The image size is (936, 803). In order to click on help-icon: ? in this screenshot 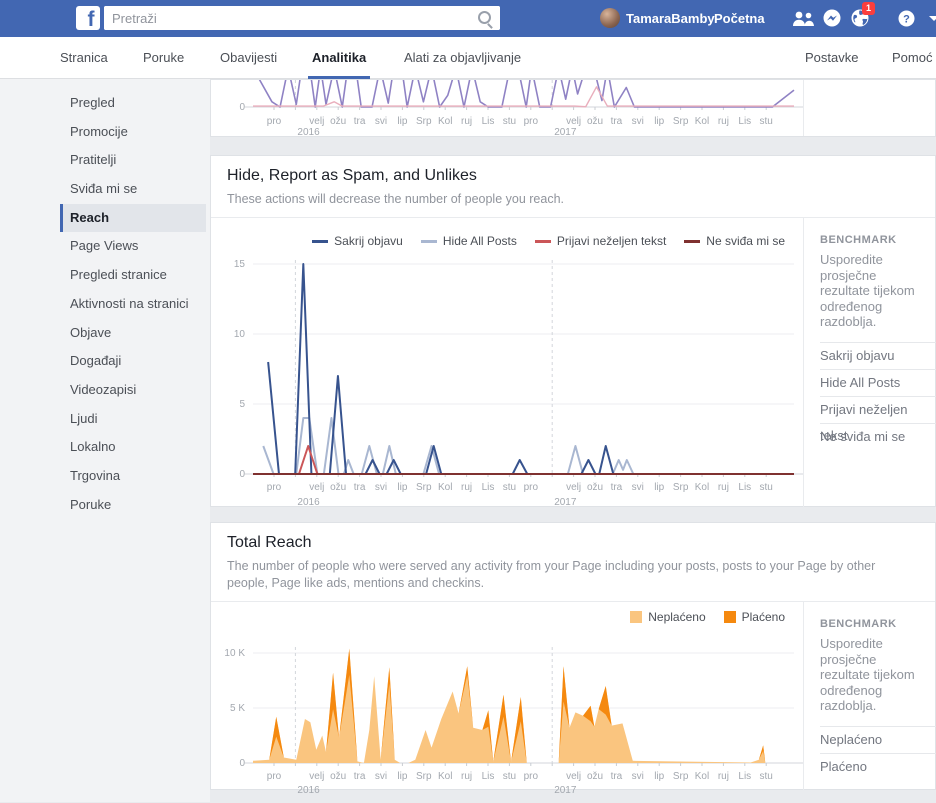, I will do `click(906, 21)`.